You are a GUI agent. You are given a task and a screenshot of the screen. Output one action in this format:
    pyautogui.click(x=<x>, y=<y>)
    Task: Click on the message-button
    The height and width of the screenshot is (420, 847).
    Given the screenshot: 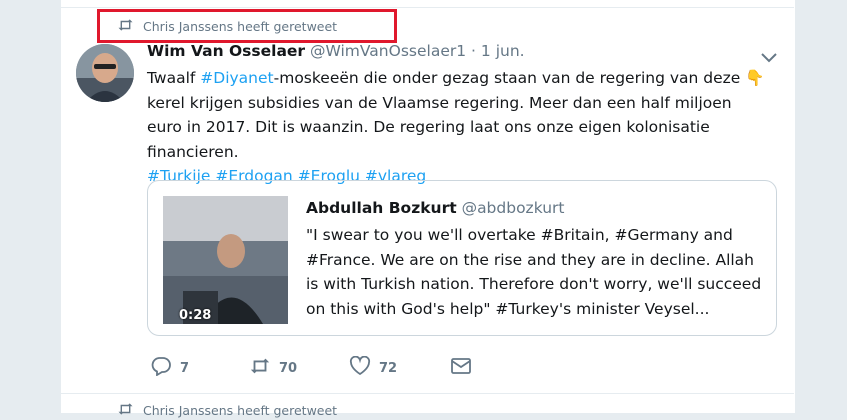 What is the action you would take?
    pyautogui.click(x=461, y=368)
    